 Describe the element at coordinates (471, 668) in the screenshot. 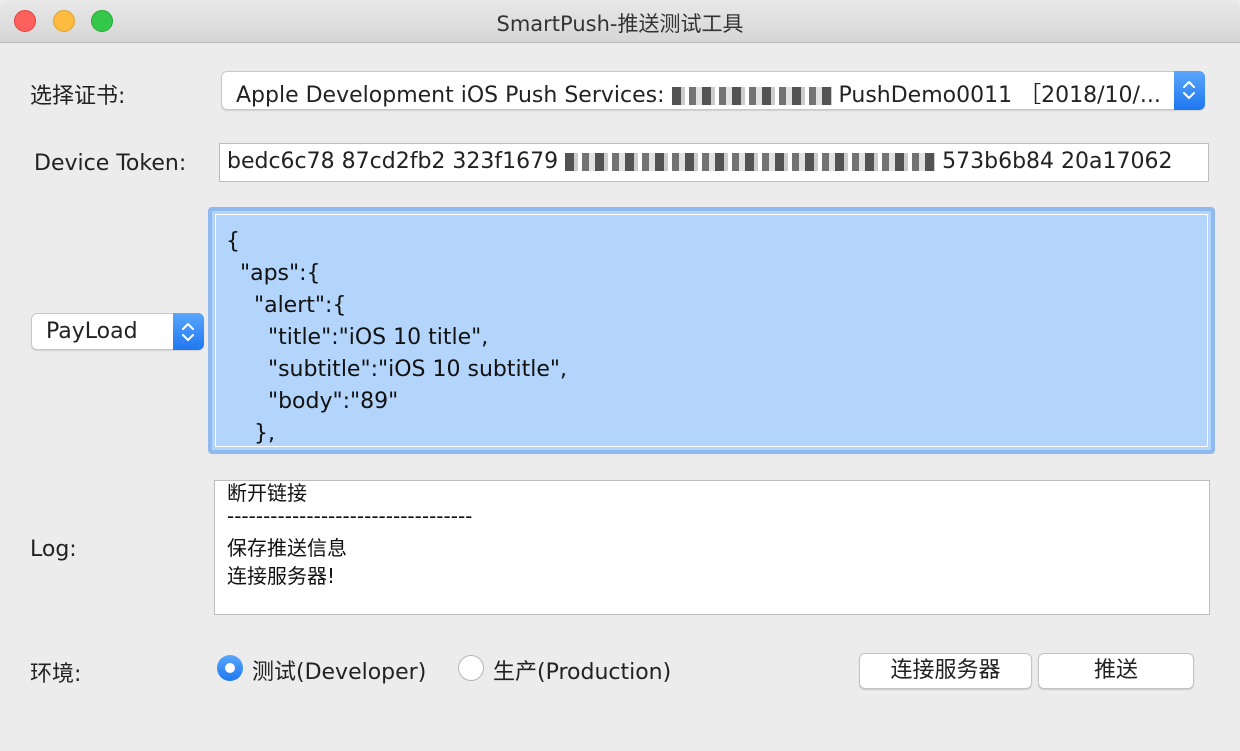

I see `production-radio` at that location.